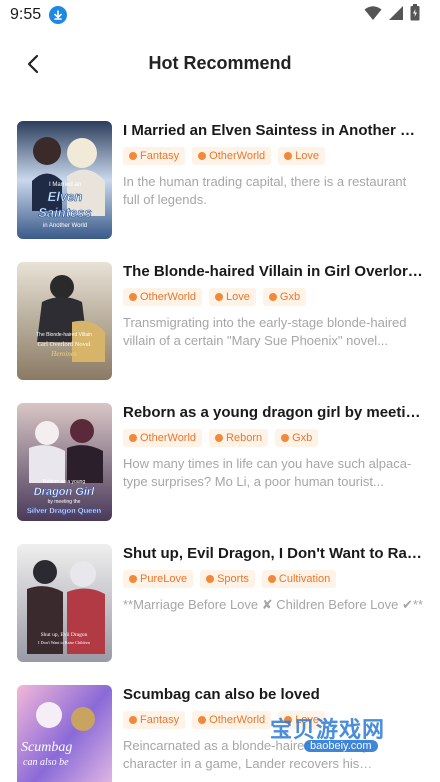  What do you see at coordinates (220, 15) in the screenshot?
I see `status-bar: 9:55` at bounding box center [220, 15].